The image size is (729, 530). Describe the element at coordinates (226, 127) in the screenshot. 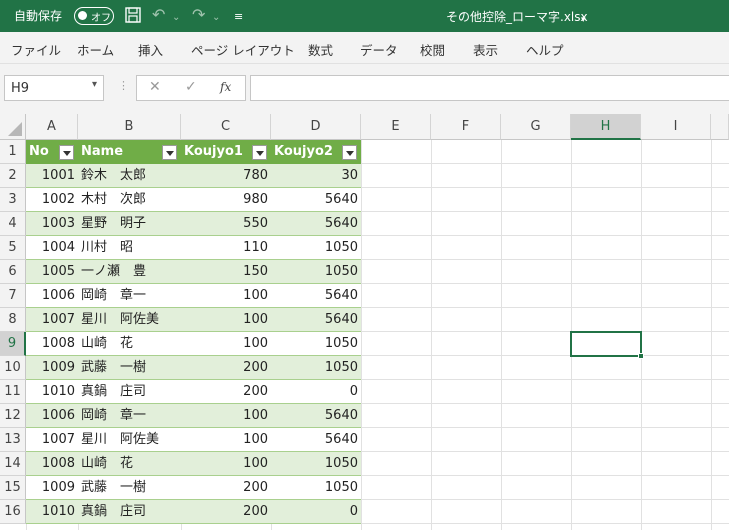

I see `column-header-c: C` at that location.